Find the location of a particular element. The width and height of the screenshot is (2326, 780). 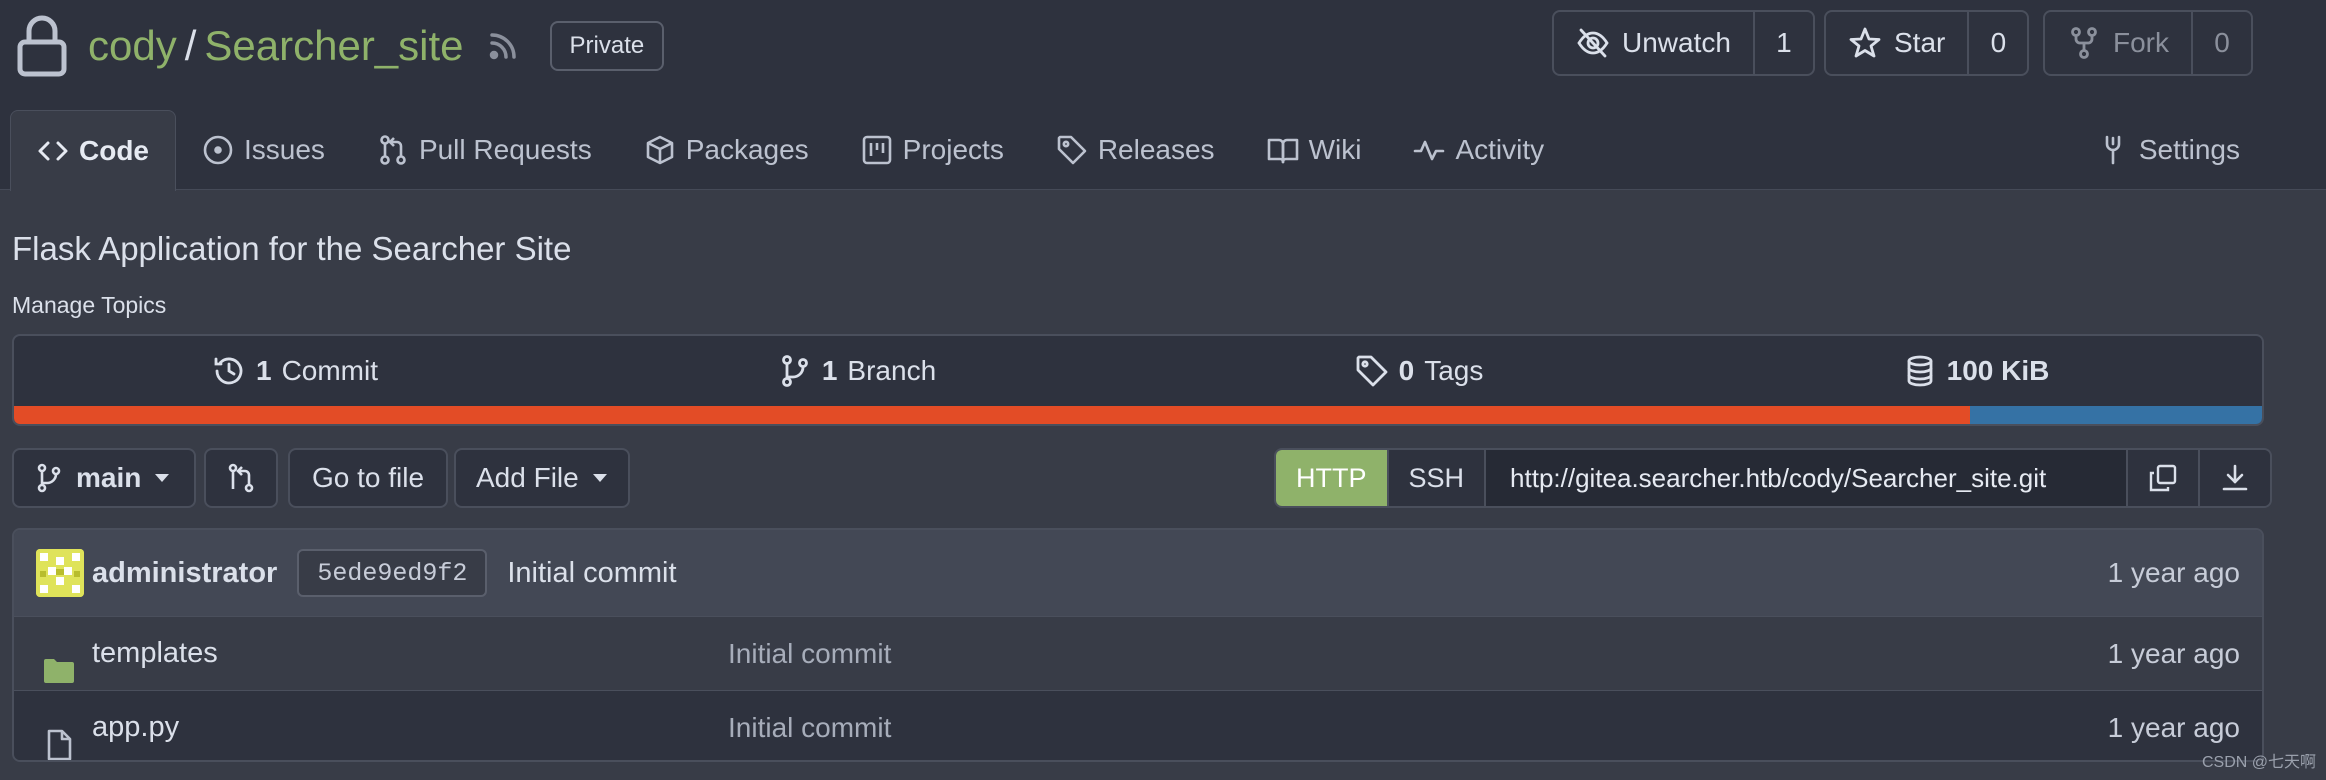

tab-code-label: Code is located at coordinates (114, 150).